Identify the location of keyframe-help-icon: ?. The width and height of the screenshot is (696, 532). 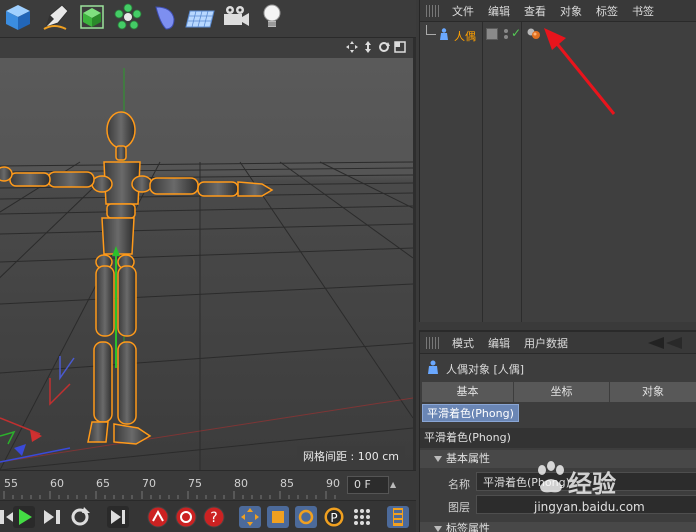
(214, 517).